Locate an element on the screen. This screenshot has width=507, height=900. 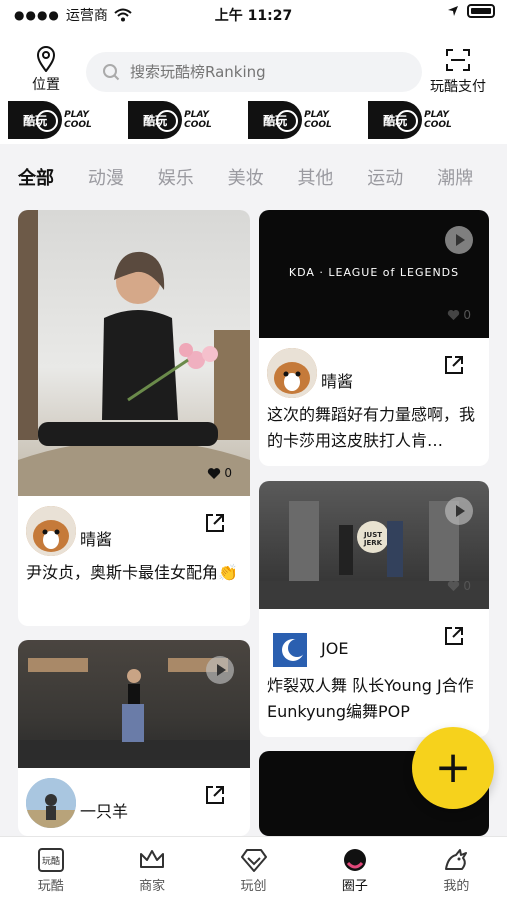
create-post-button: + is located at coordinates (453, 768).